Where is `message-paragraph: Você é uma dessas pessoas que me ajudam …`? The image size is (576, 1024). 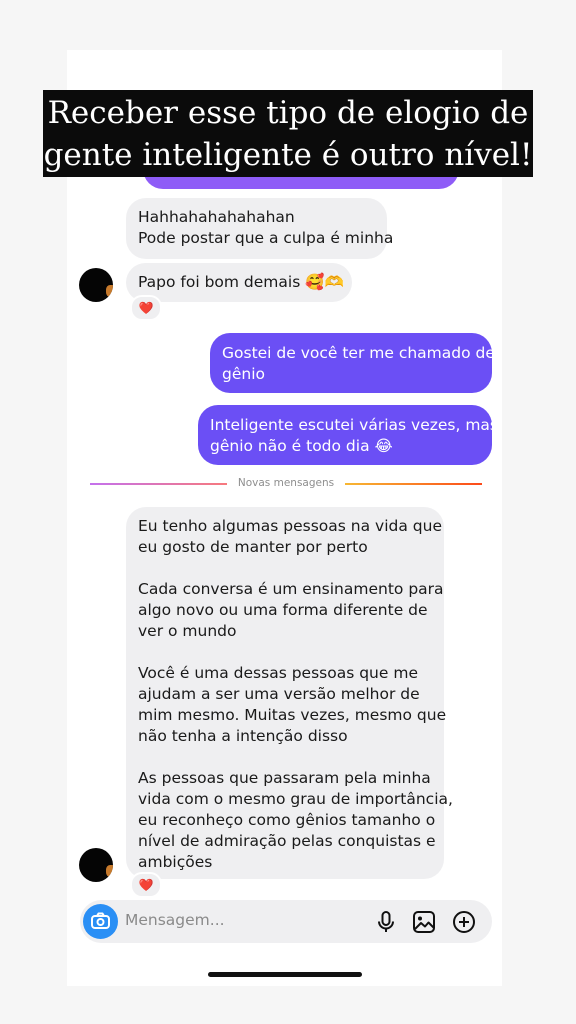 message-paragraph: Você é uma dessas pessoas que me ajudam … is located at coordinates (292, 705).